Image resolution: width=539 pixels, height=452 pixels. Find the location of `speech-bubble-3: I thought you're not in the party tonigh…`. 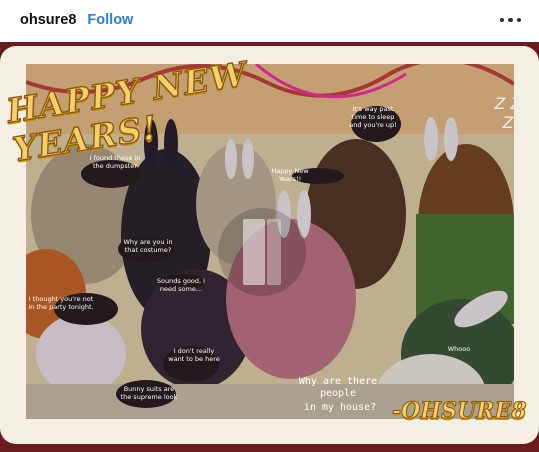

speech-bubble-3: I thought you're not in the party tonigh… is located at coordinates (61, 303).